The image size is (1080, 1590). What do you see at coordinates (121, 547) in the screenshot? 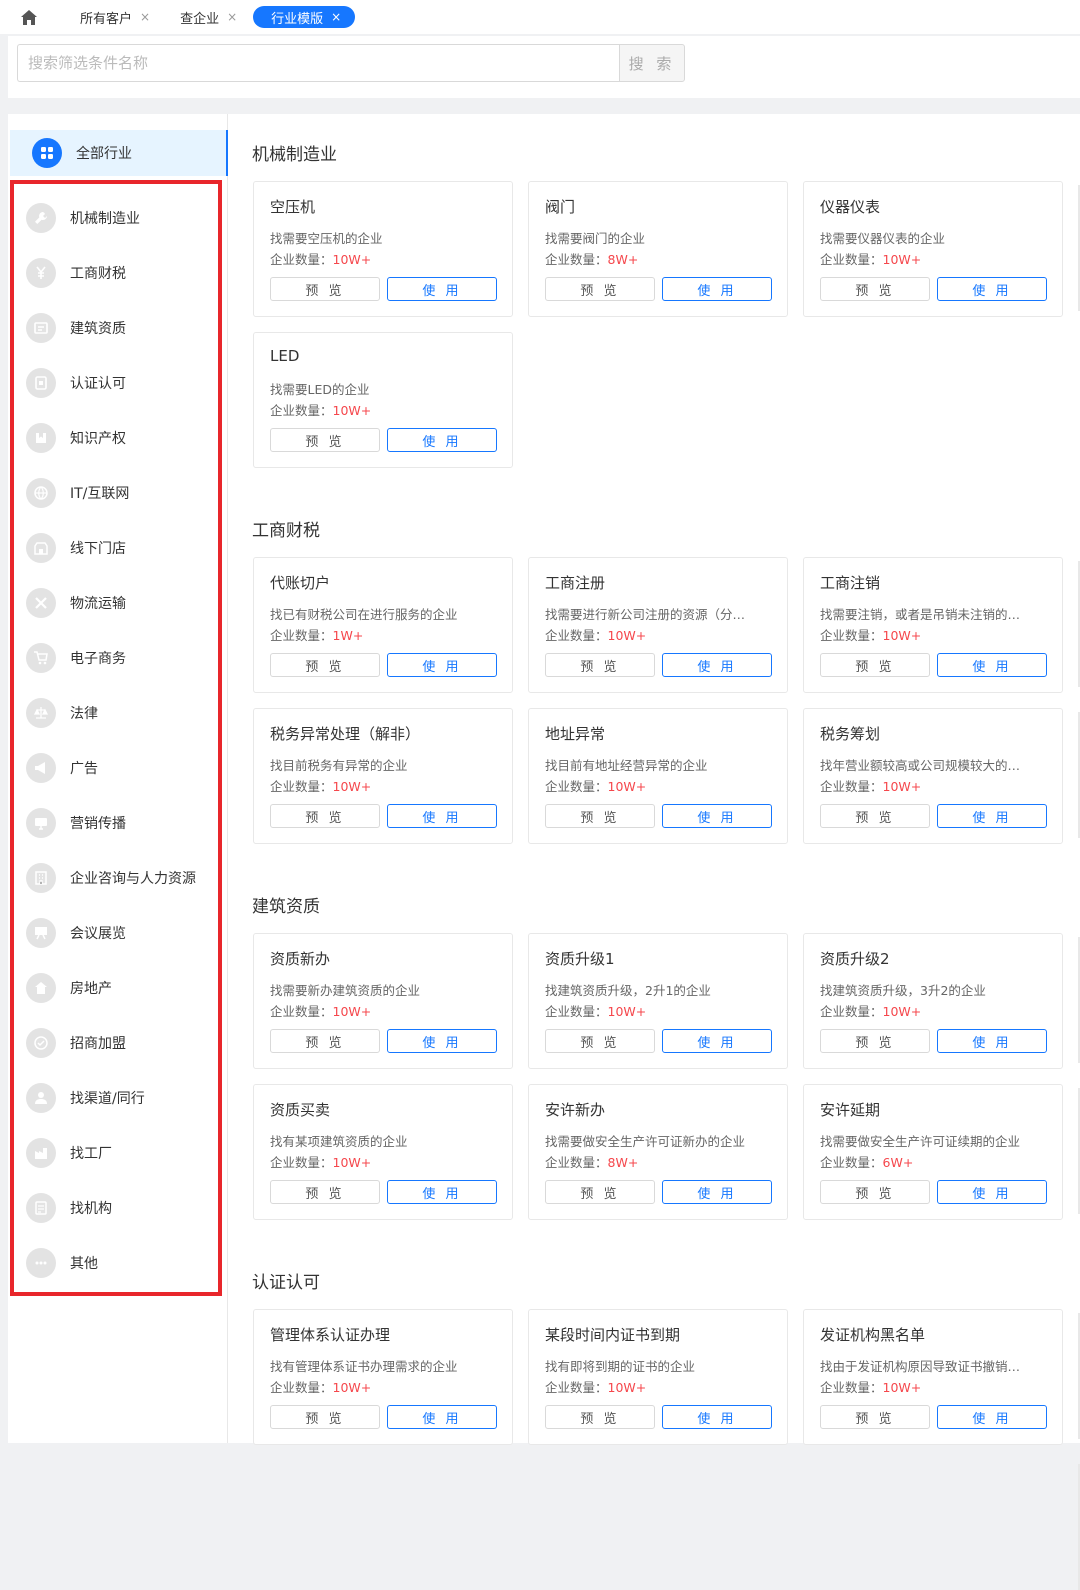
I see `sidebar-item: 线下门店` at bounding box center [121, 547].